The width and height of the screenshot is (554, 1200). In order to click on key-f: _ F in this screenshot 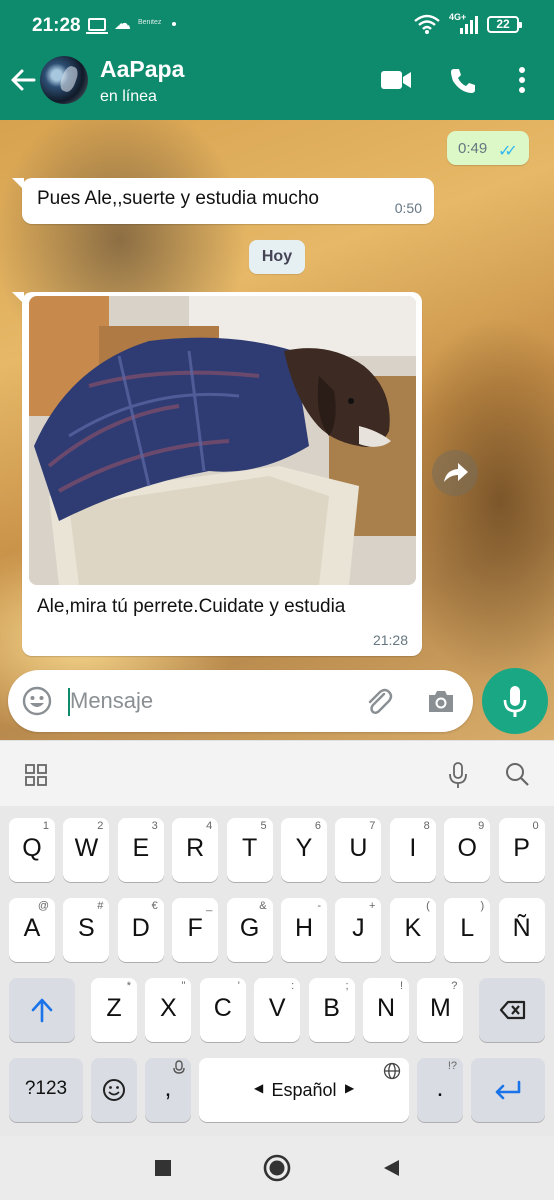, I will do `click(195, 930)`.